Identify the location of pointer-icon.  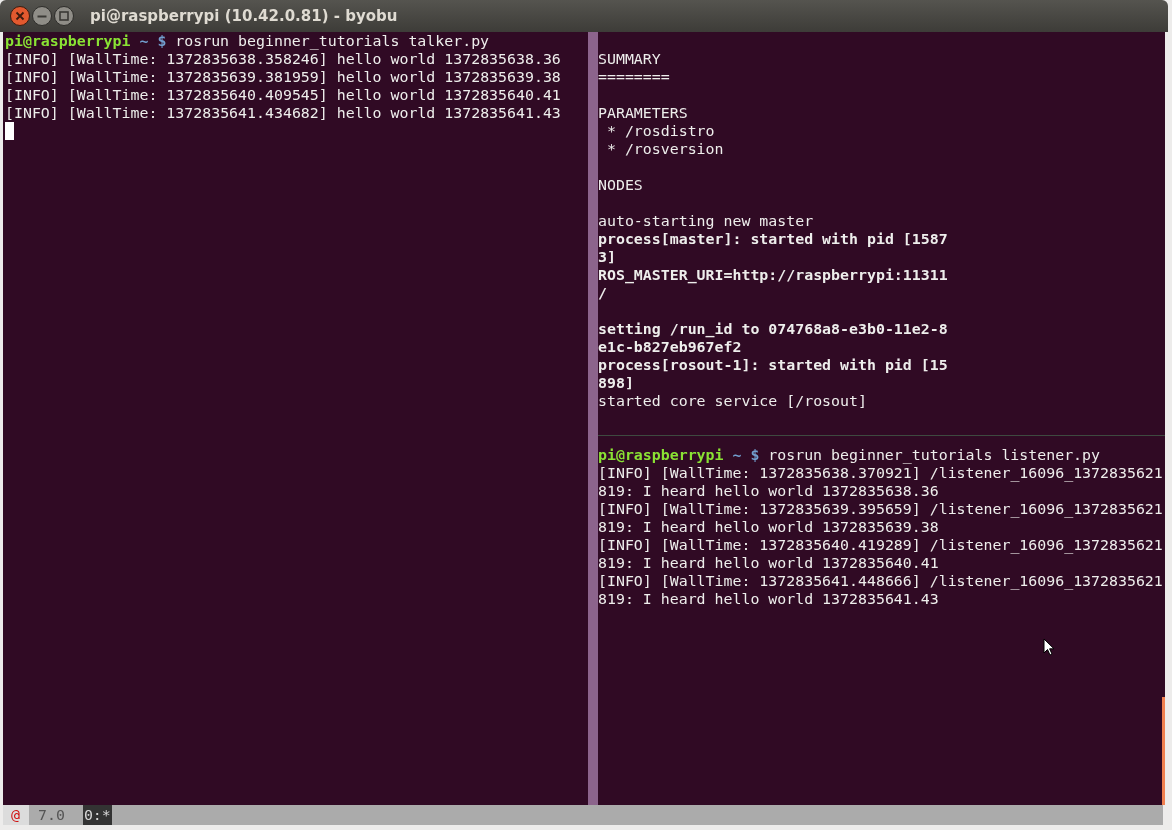
(1049, 647).